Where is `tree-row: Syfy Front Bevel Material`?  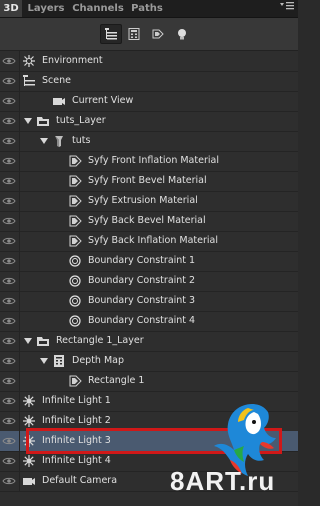 tree-row: Syfy Front Bevel Material is located at coordinates (149, 181).